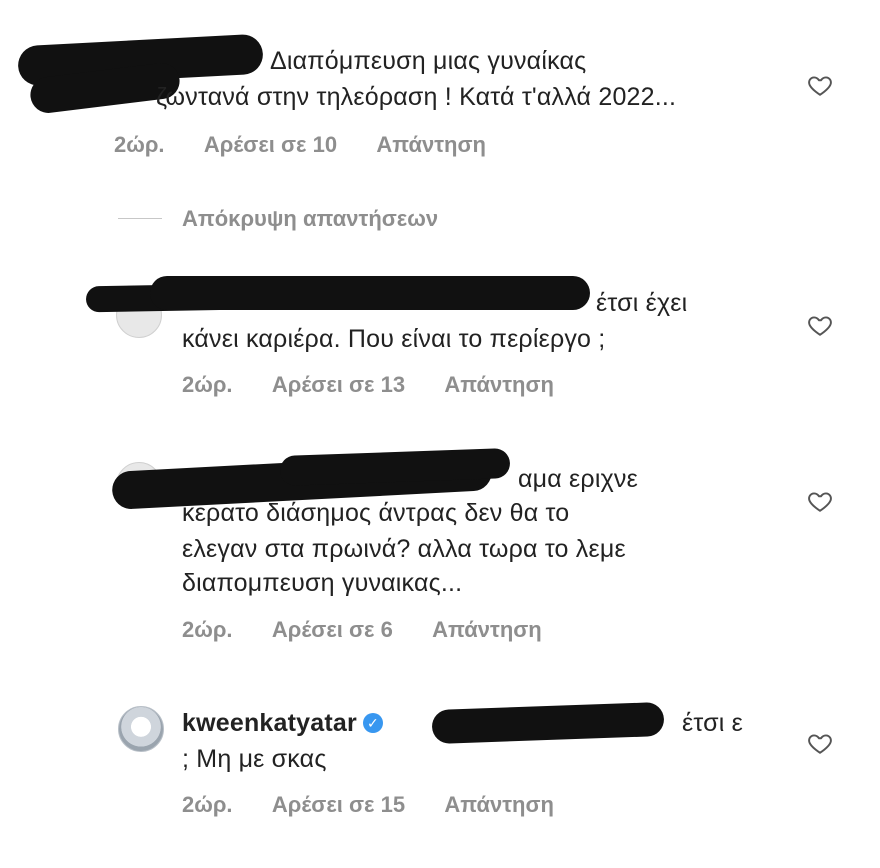 The width and height of the screenshot is (880, 868). I want to click on hide-replies-button: Απόκρυψη απαντήσεων, so click(278, 219).